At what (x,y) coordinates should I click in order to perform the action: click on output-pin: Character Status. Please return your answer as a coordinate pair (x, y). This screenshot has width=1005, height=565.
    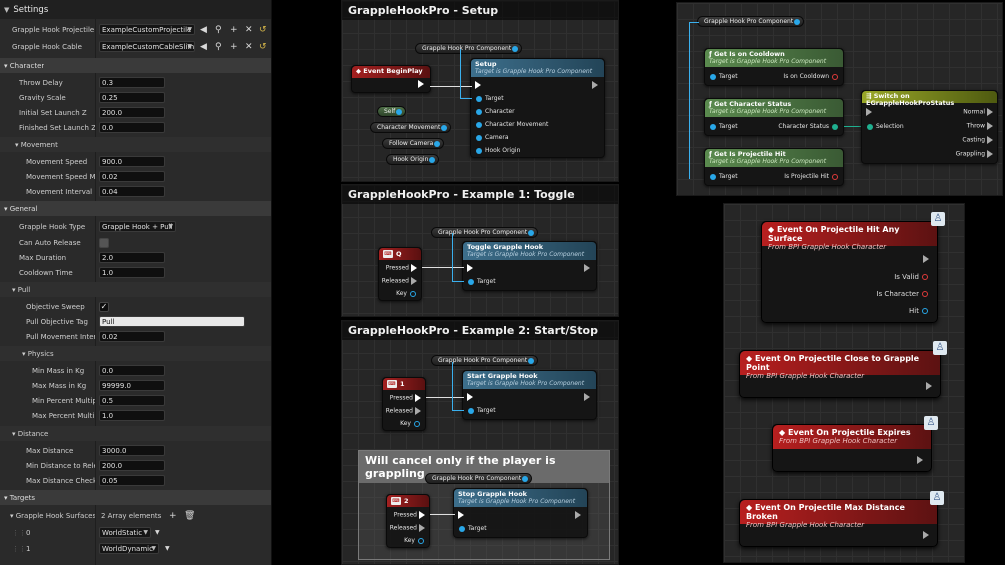
    Looking at the image, I should click on (809, 126).